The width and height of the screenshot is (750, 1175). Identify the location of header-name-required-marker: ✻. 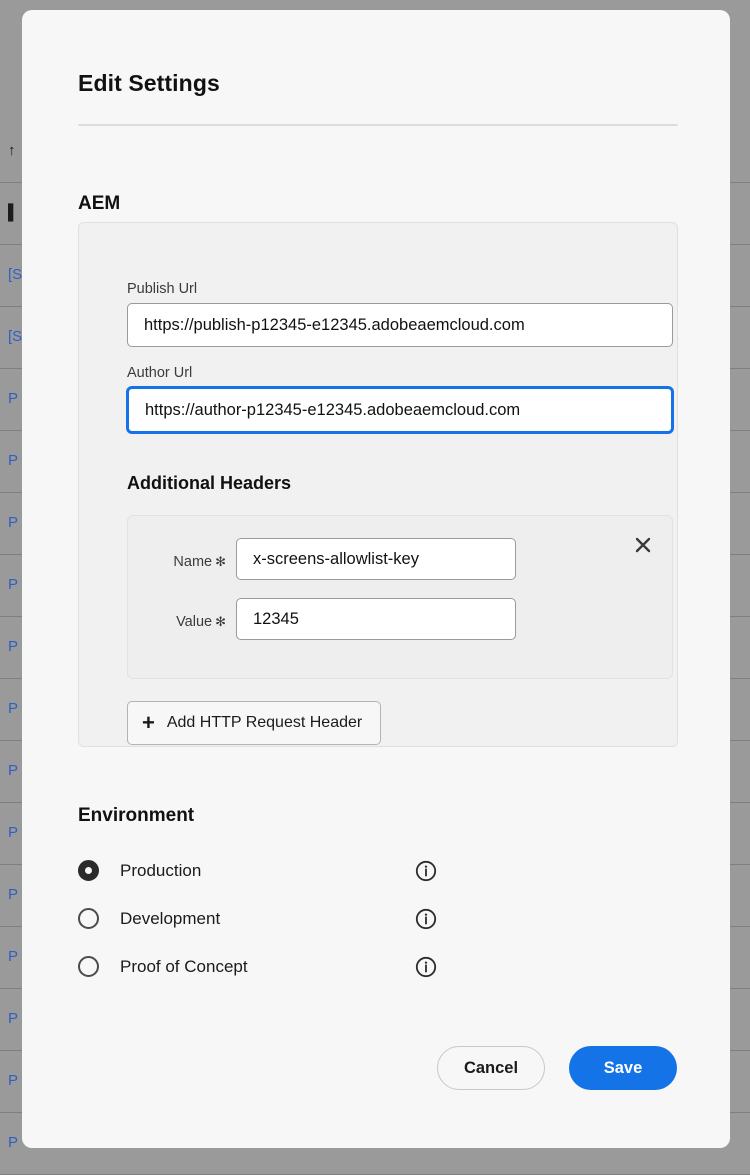
(220, 561).